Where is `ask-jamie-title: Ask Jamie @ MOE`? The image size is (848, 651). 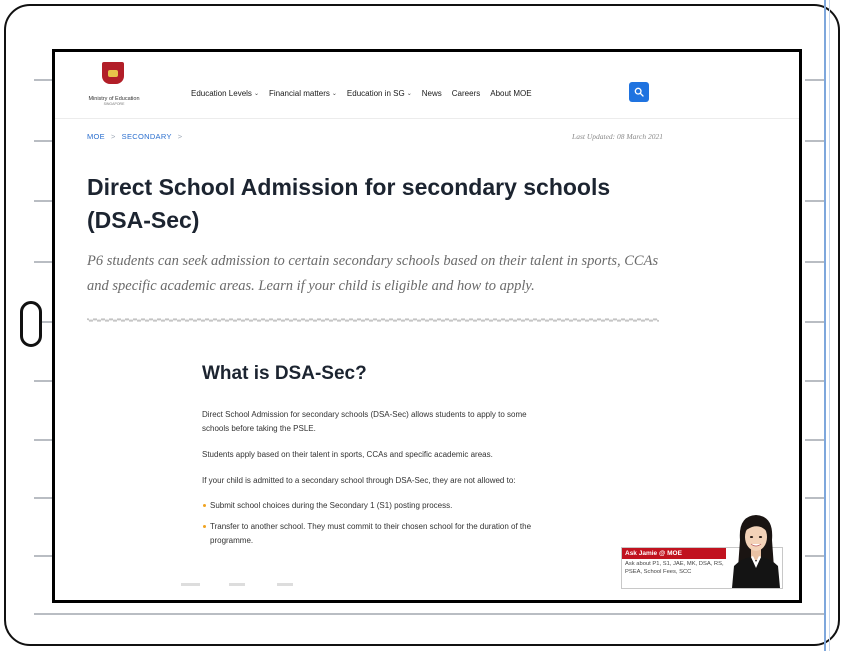 ask-jamie-title: Ask Jamie @ MOE is located at coordinates (674, 553).